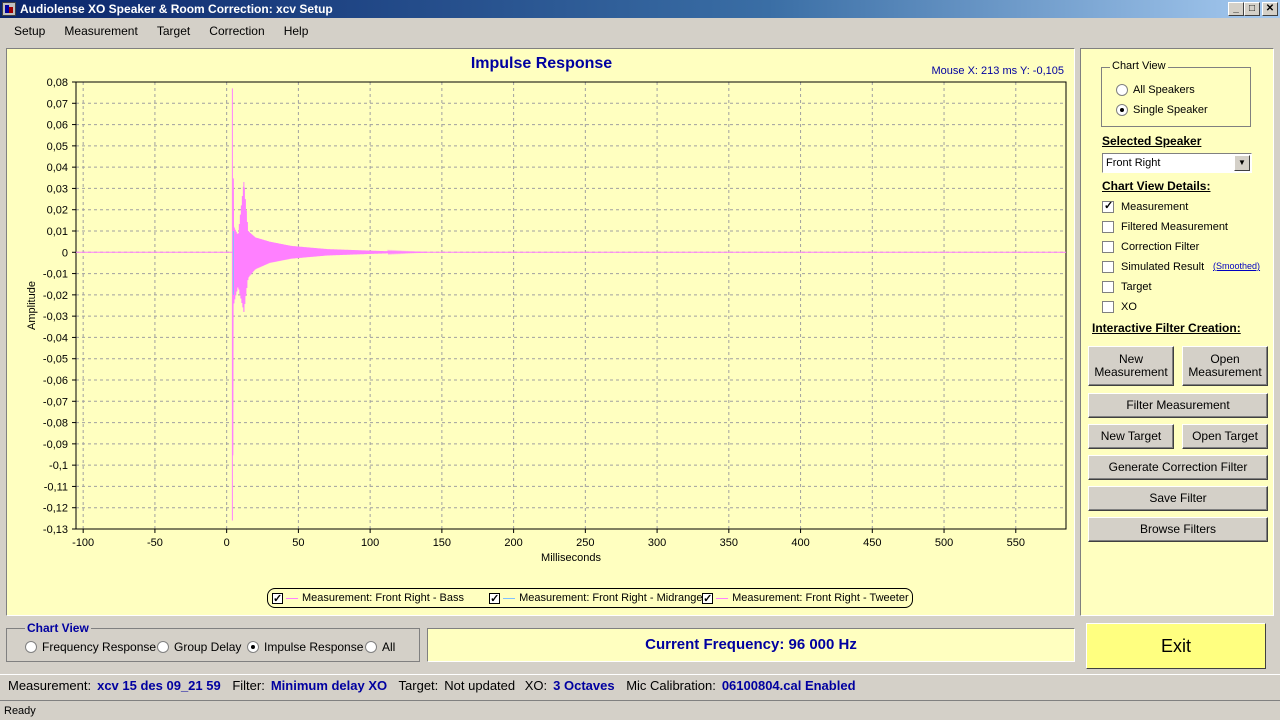  What do you see at coordinates (370, 543) in the screenshot?
I see `x-tick-label: 100` at bounding box center [370, 543].